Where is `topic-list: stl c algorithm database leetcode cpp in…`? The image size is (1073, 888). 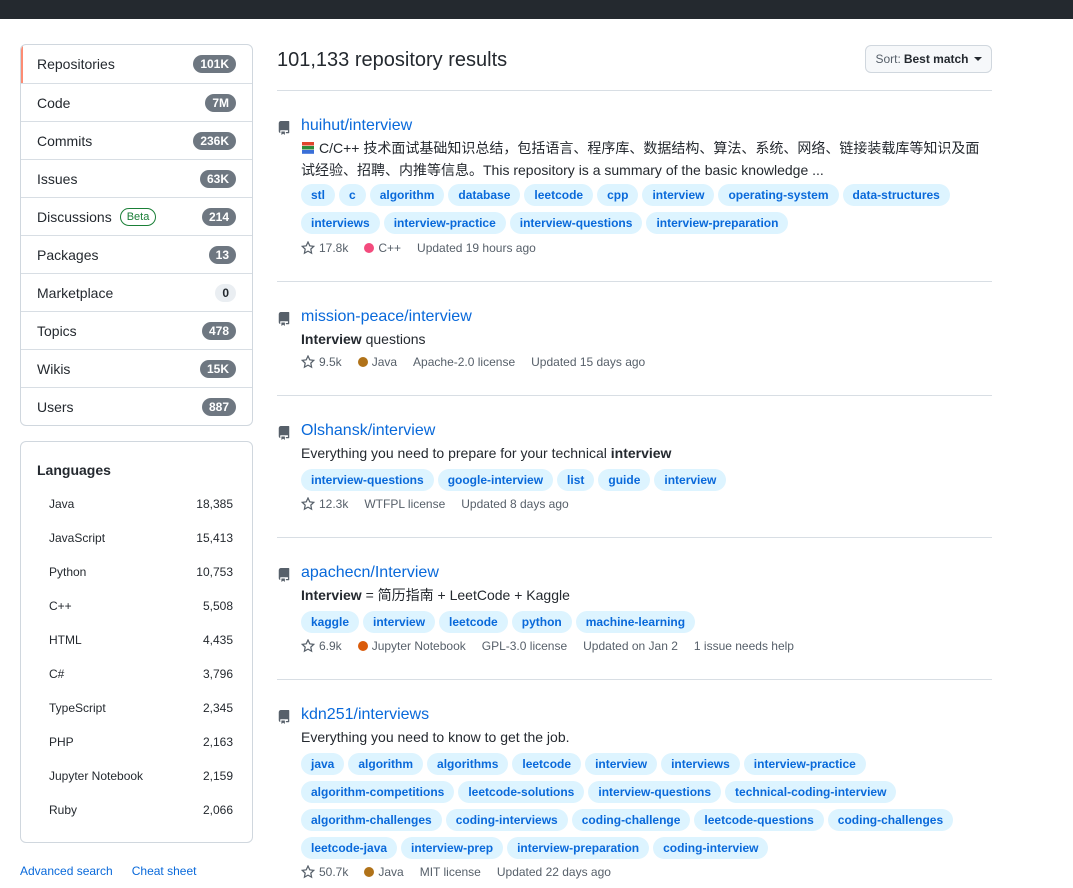
topic-list: stl c algorithm database leetcode cpp in… is located at coordinates (646, 209).